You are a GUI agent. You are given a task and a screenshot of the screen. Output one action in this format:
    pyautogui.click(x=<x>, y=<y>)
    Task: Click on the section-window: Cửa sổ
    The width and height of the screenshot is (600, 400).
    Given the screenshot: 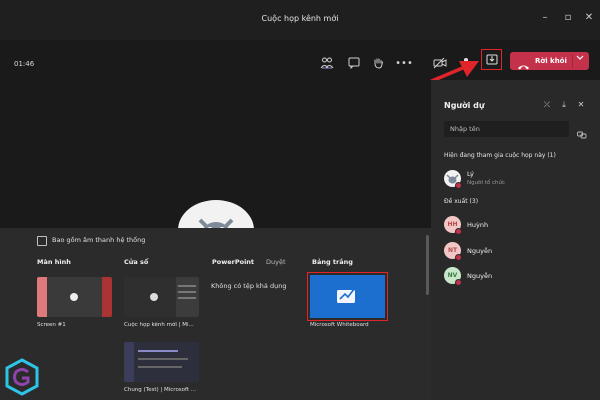 What is the action you would take?
    pyautogui.click(x=136, y=262)
    